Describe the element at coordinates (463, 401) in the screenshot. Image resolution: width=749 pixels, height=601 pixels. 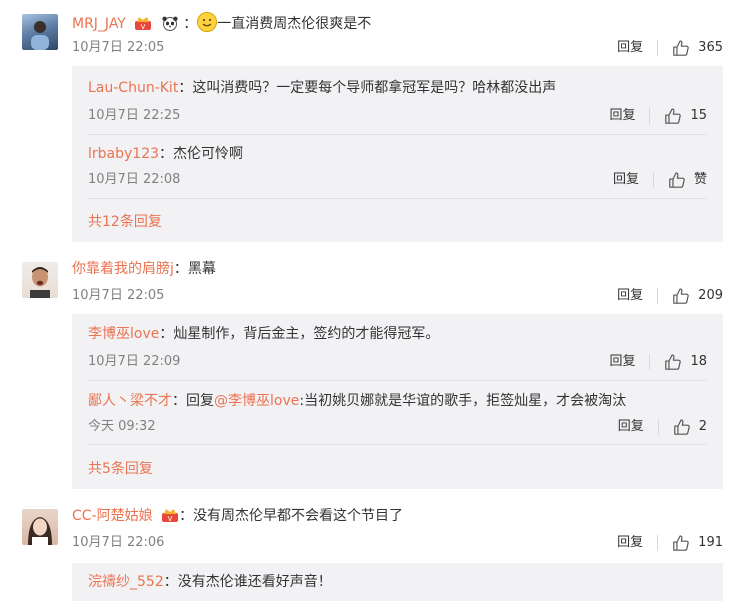
I see `reply-text: :当初姚贝娜就是华谊的歌手，拒签灿星，才会被淘汰` at that location.